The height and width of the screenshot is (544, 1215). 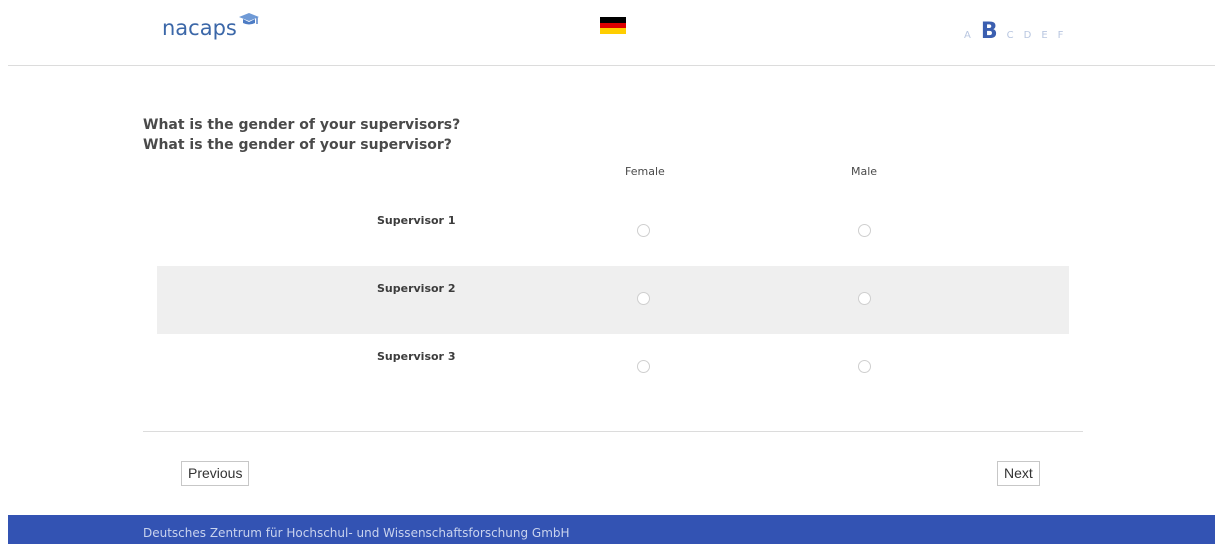 What do you see at coordinates (968, 35) in the screenshot?
I see `section-a: A` at bounding box center [968, 35].